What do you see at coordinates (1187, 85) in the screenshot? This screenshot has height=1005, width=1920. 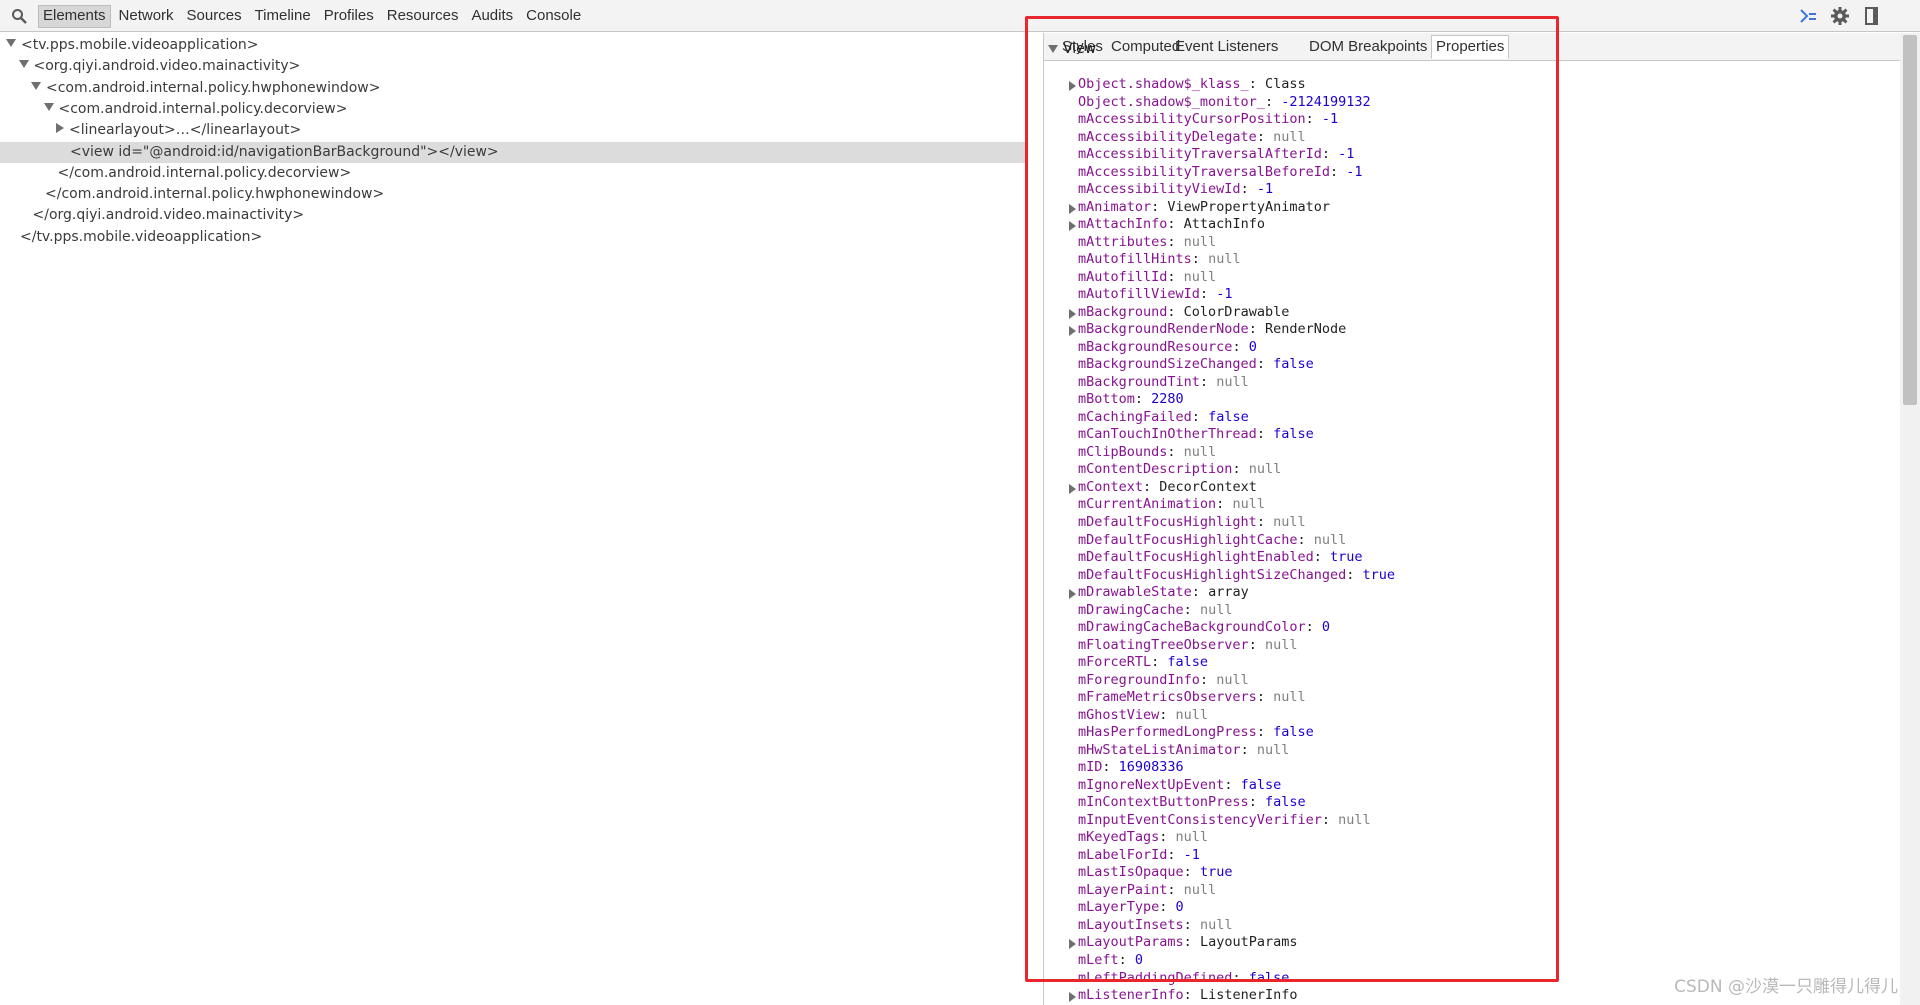 I see `property-row: Object.shadow$_klass_: Class` at bounding box center [1187, 85].